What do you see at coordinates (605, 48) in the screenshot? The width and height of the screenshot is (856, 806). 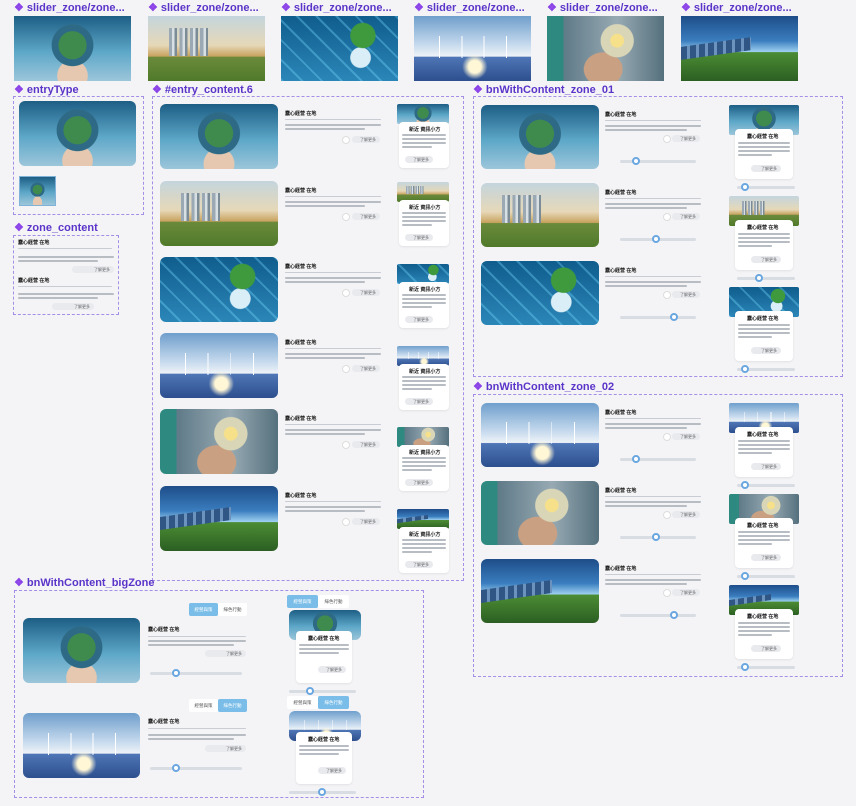 I see `slider-thumbnail-hand` at bounding box center [605, 48].